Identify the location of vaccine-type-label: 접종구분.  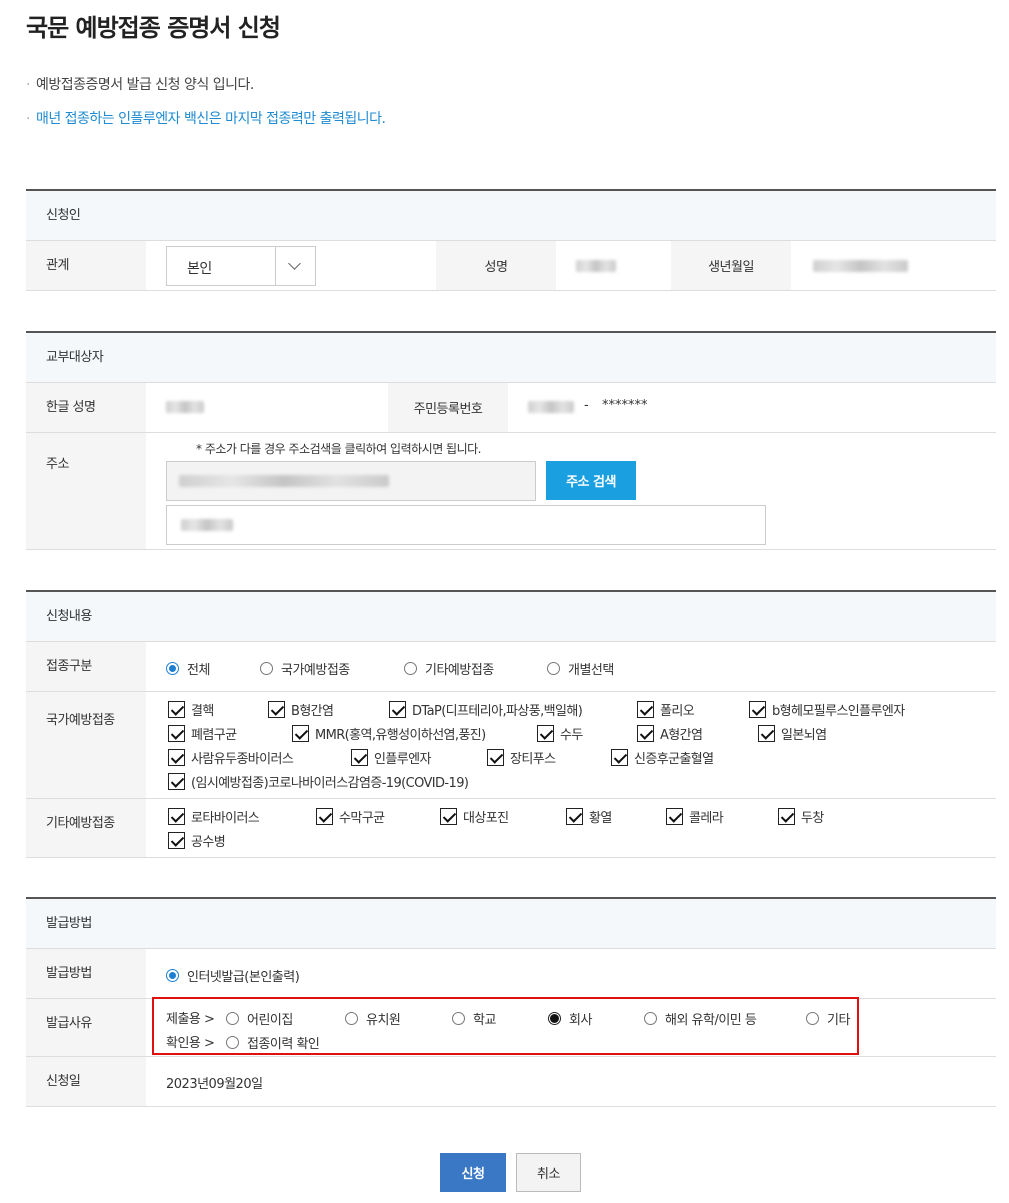
(86, 666).